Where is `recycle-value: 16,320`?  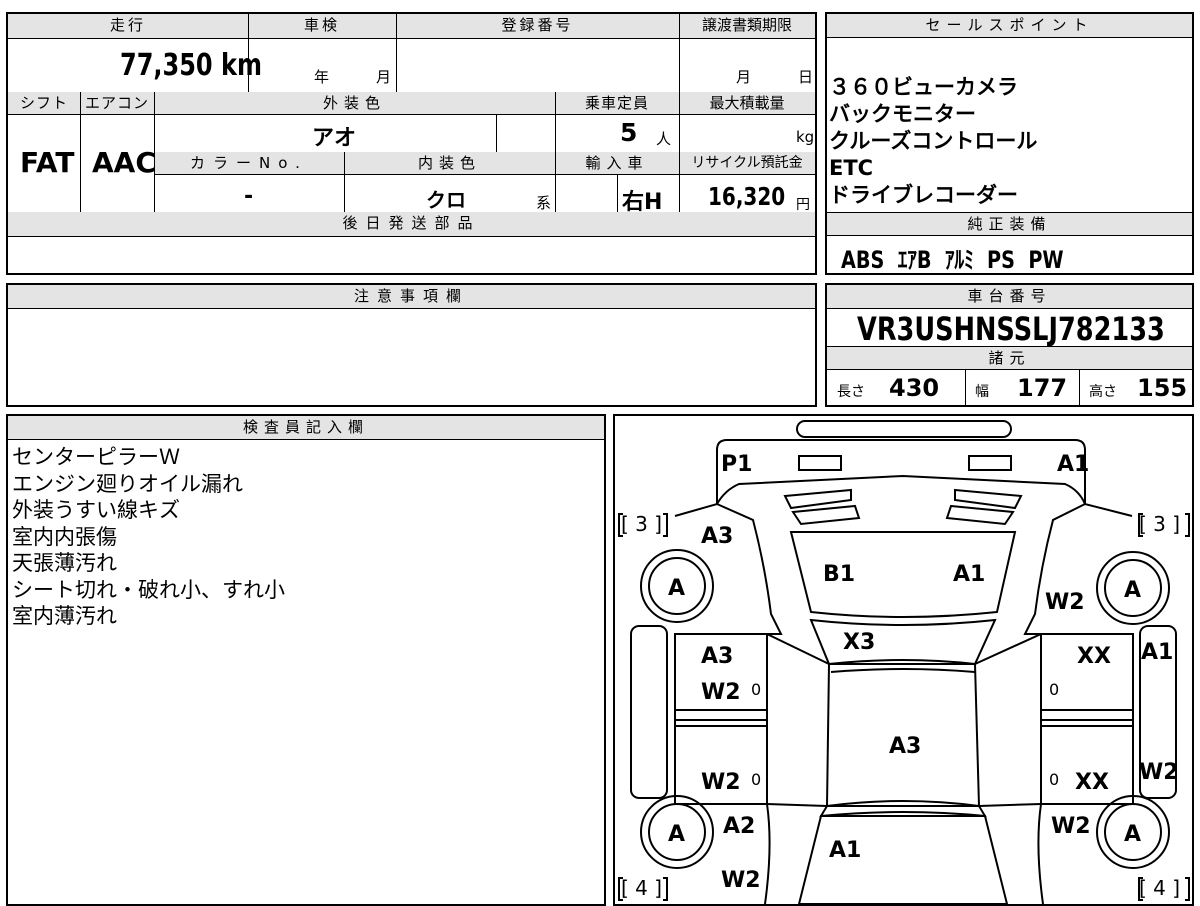 recycle-value: 16,320 is located at coordinates (747, 196).